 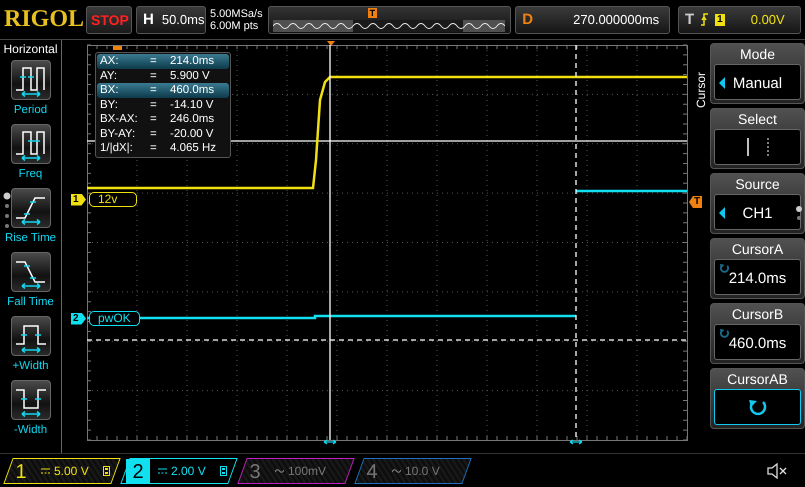 I want to click on sample-rate: 5.00MSa/s, so click(x=237, y=14).